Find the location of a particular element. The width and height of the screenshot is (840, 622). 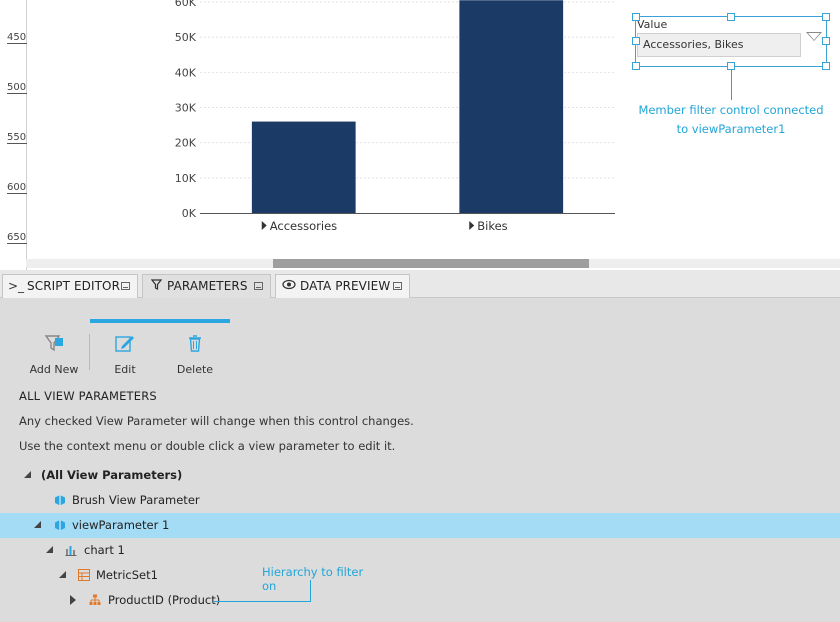

tab-label: SCRIPT EDITOR is located at coordinates (74, 286).